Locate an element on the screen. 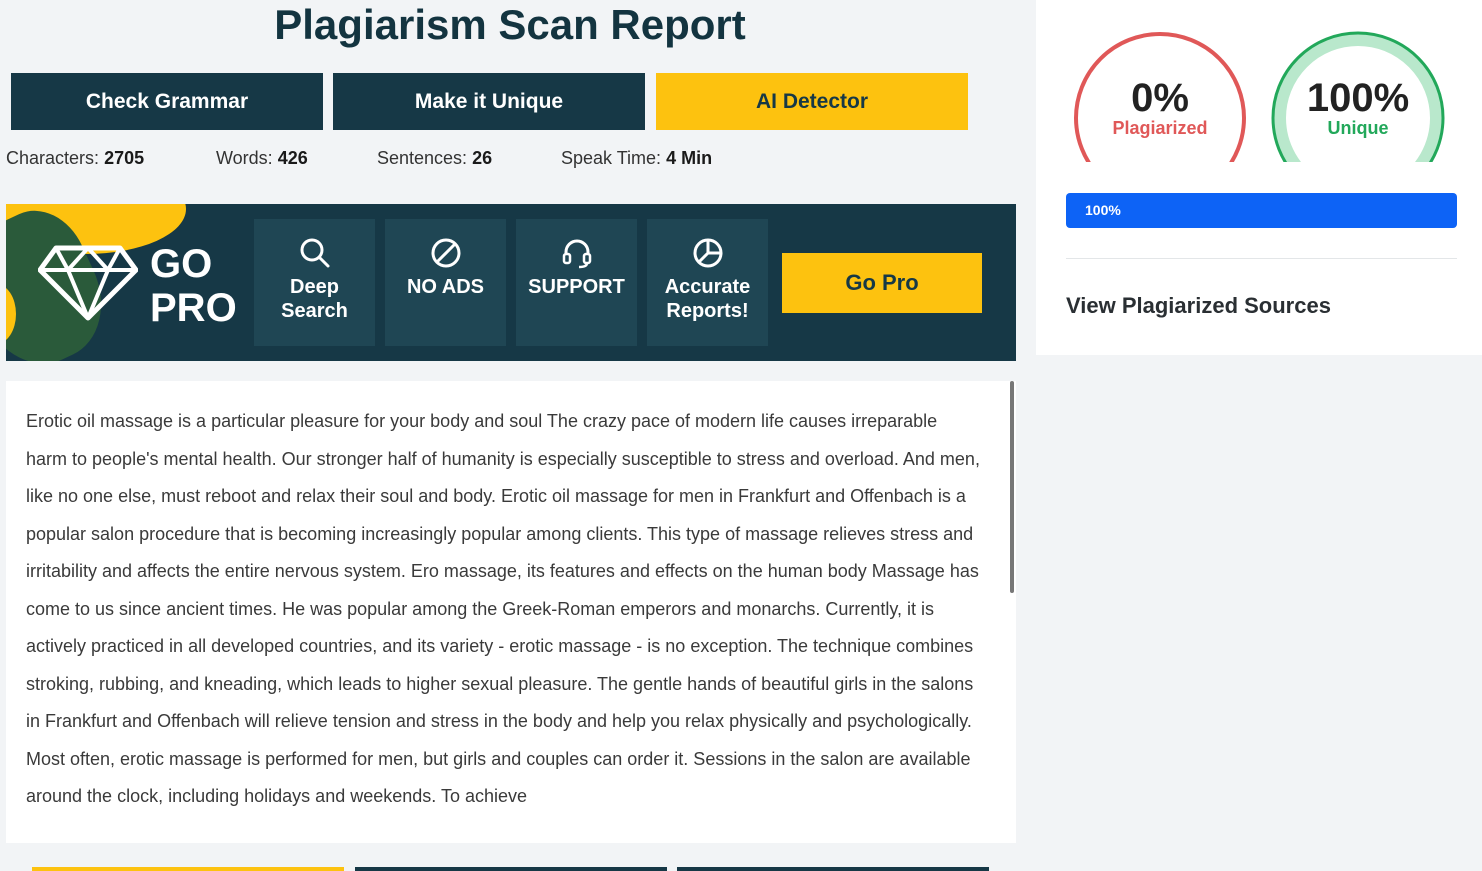 The height and width of the screenshot is (871, 1482). search-icon is located at coordinates (314, 253).